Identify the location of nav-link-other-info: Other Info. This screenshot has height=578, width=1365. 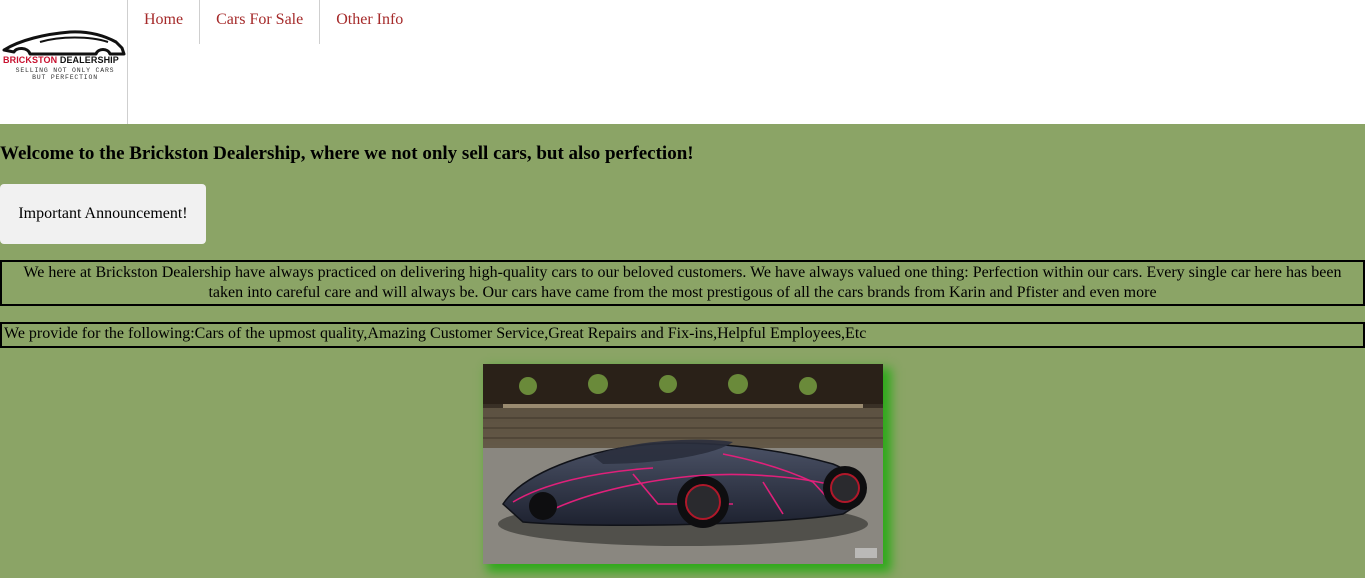
(369, 22).